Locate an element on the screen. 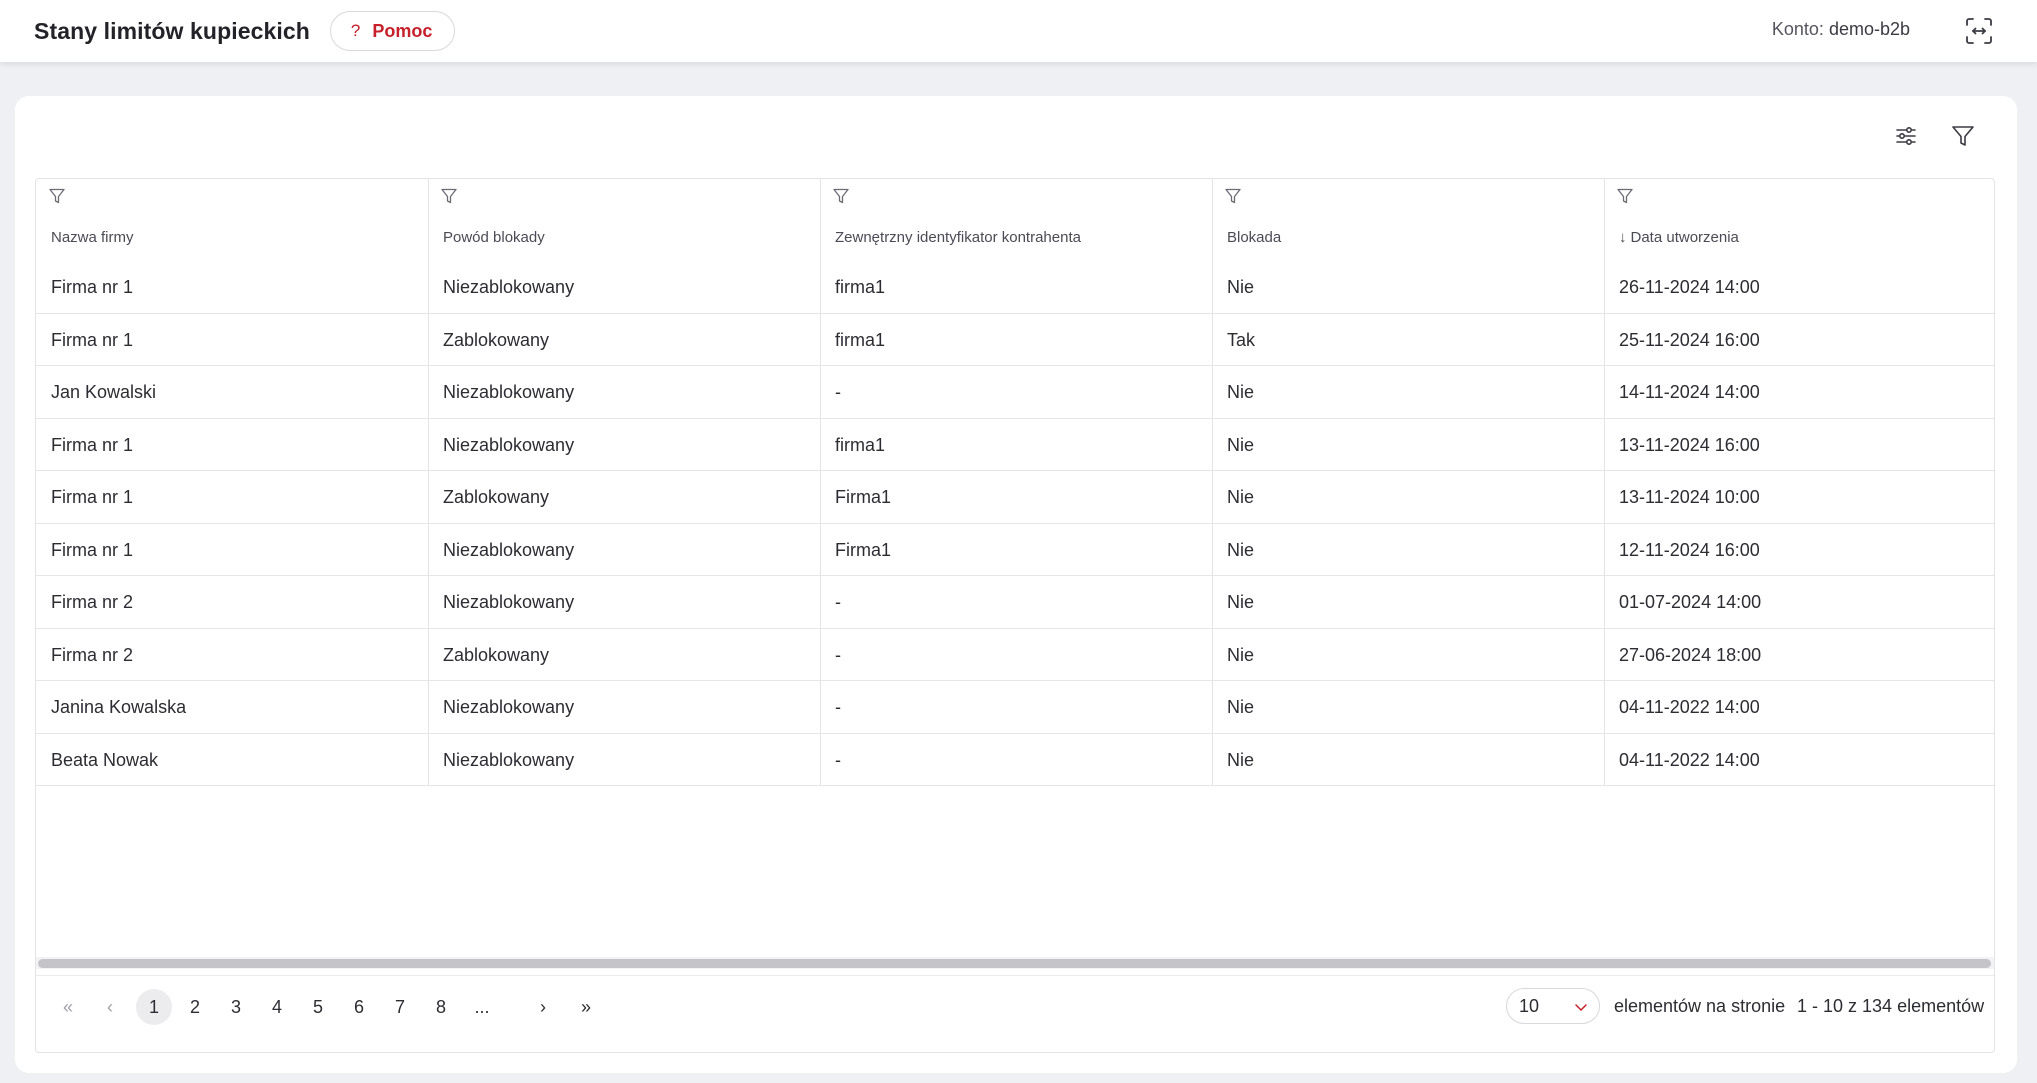  help-button: ? Pomoc is located at coordinates (392, 31).